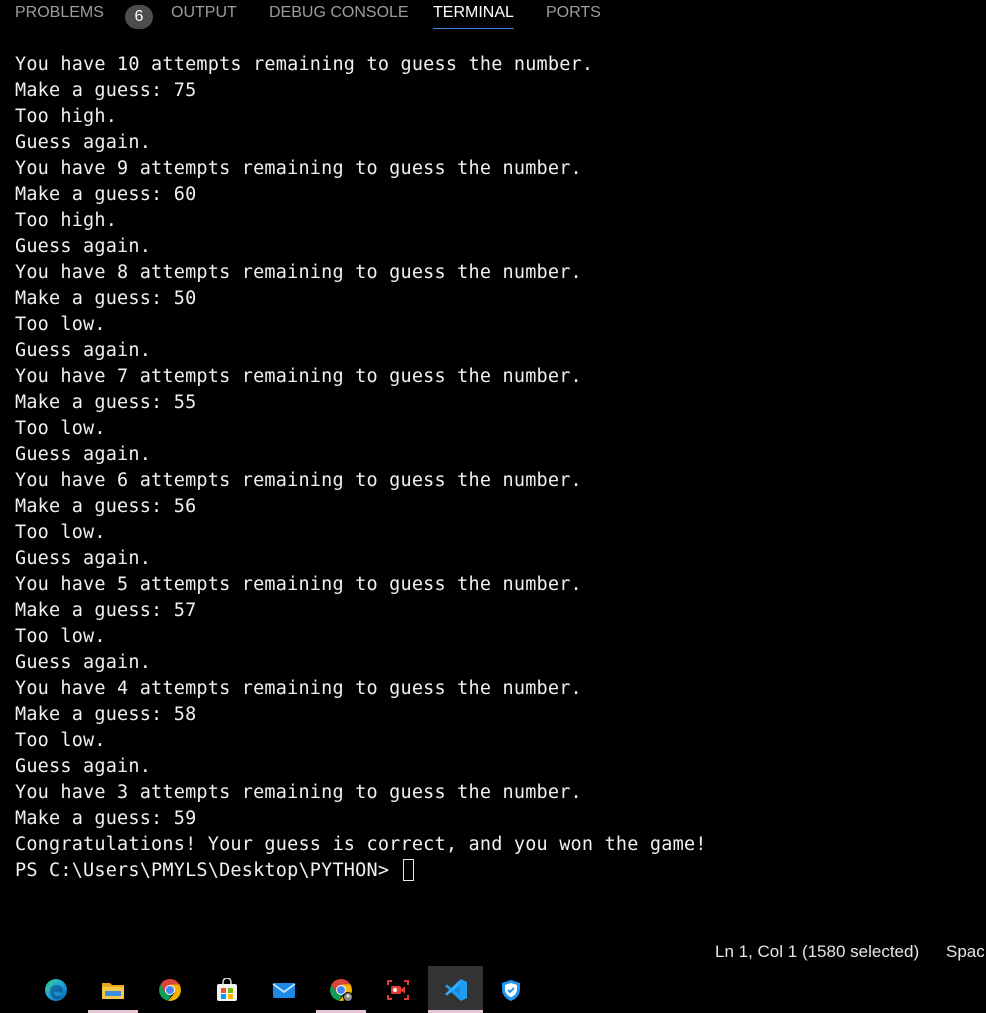 This screenshot has width=986, height=1013. What do you see at coordinates (106, 818) in the screenshot?
I see `terminal-line: Make a guess: 59` at bounding box center [106, 818].